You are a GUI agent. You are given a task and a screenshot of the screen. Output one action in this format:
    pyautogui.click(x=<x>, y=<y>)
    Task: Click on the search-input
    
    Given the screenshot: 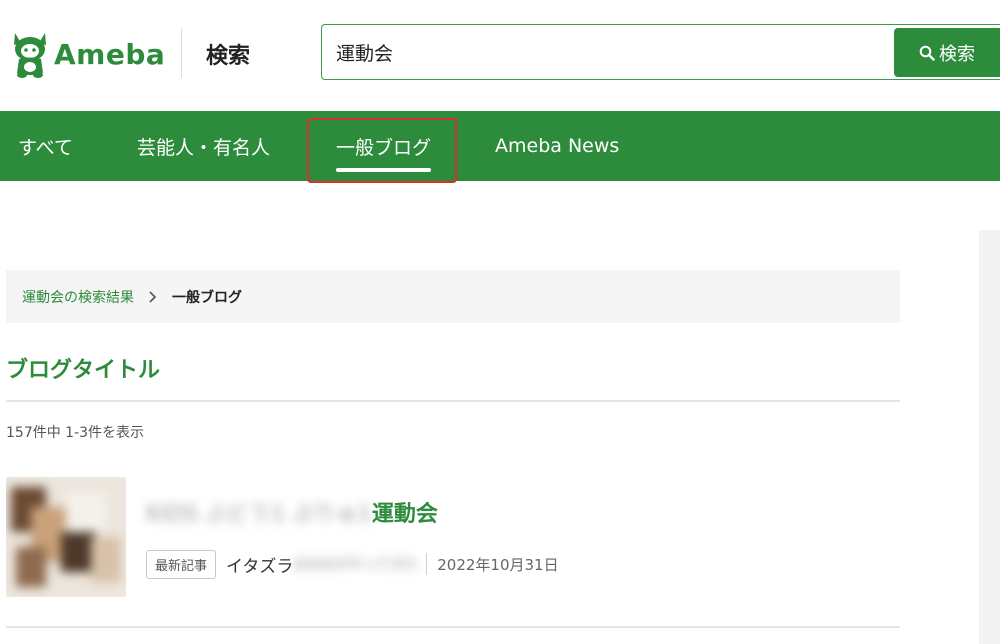 What is the action you would take?
    pyautogui.click(x=611, y=52)
    